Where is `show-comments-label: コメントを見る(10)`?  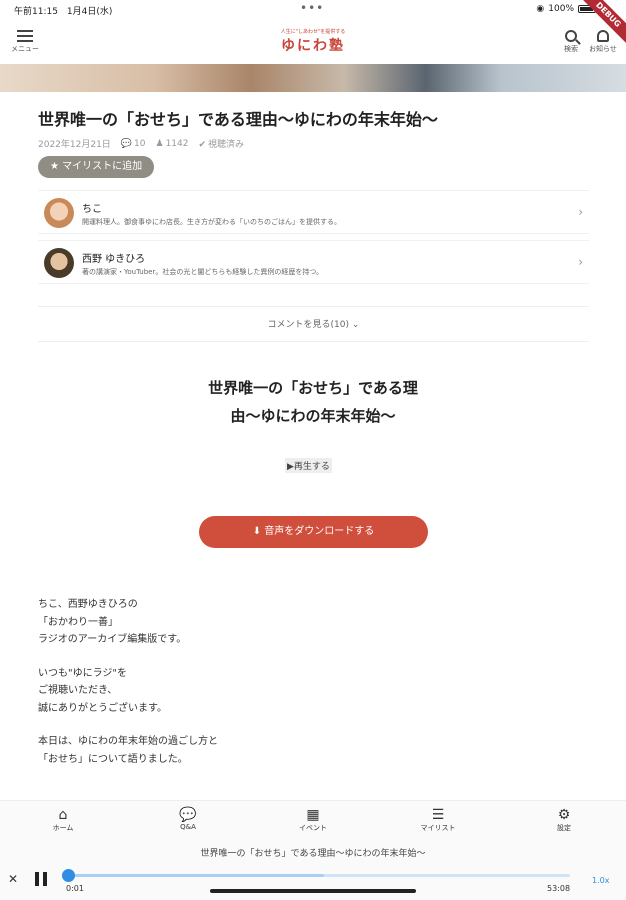 show-comments-label: コメントを見る(10) is located at coordinates (308, 325).